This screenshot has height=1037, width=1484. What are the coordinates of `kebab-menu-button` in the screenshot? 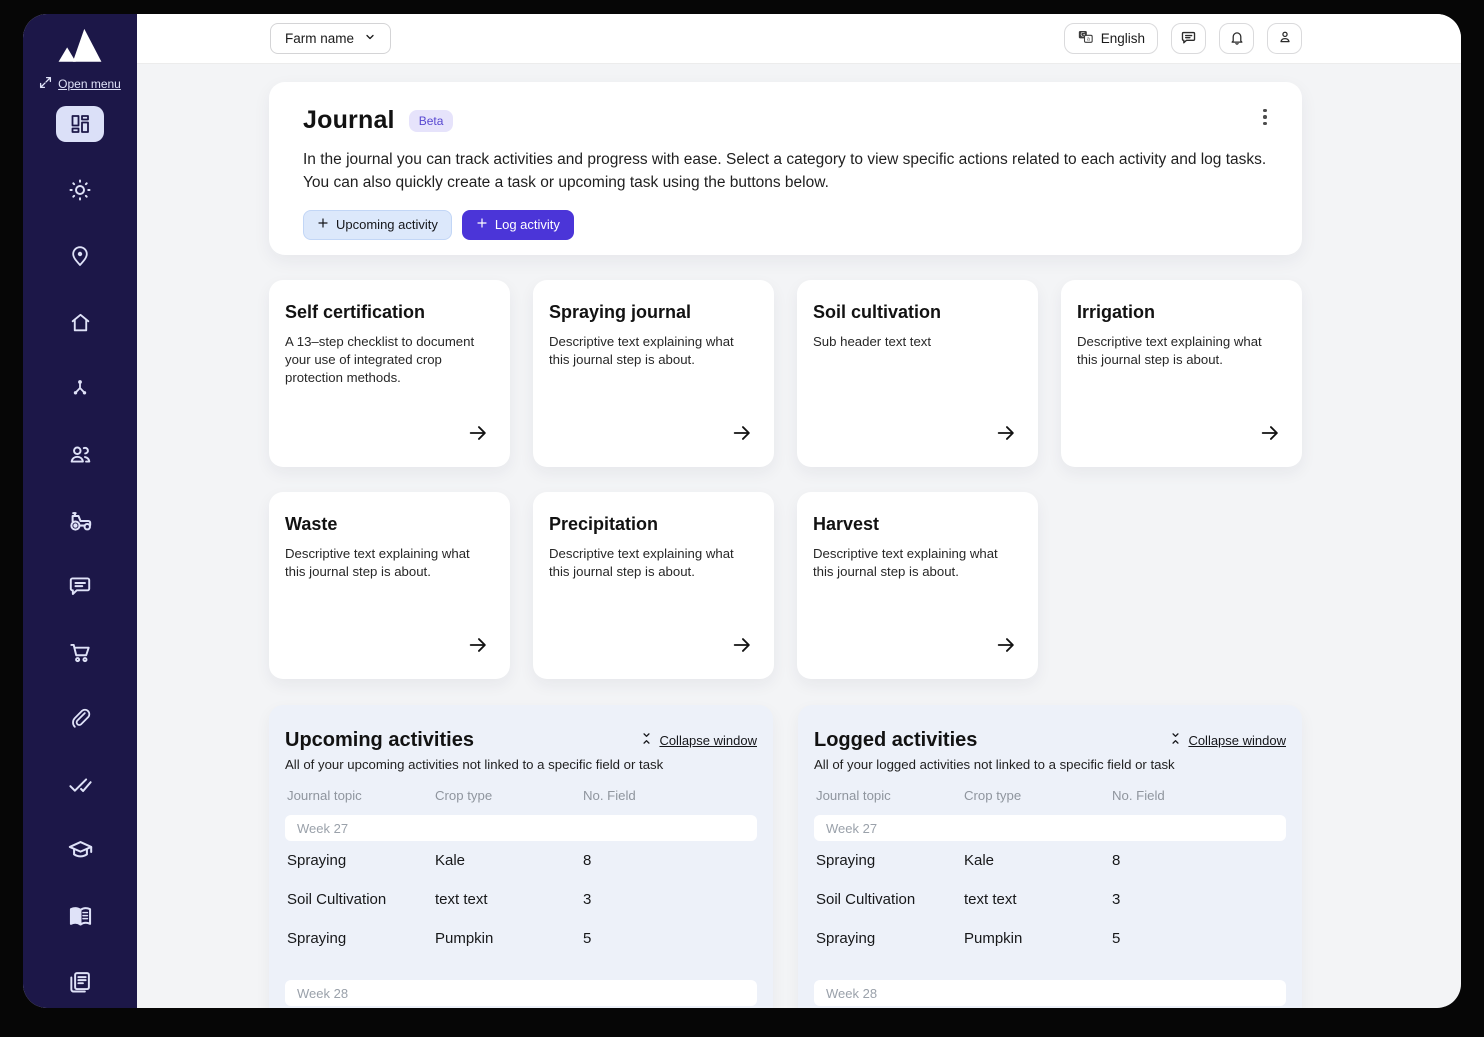 It's located at (1265, 117).